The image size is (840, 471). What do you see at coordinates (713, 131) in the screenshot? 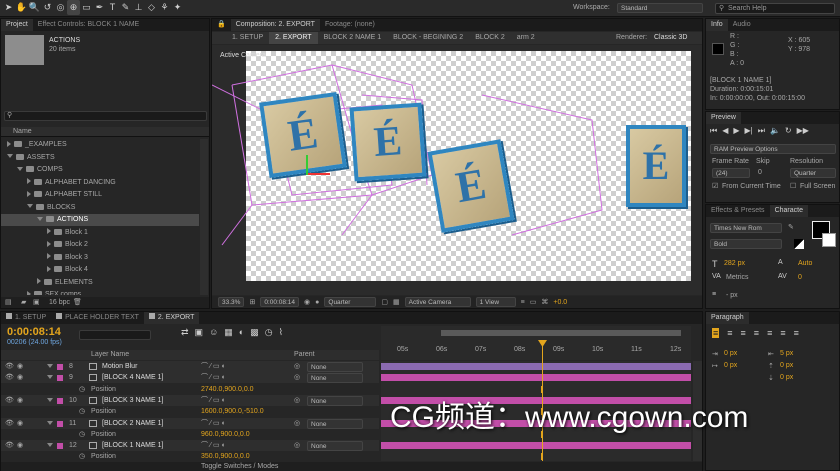
I see `first-frame-icon: ⏮` at bounding box center [713, 131].